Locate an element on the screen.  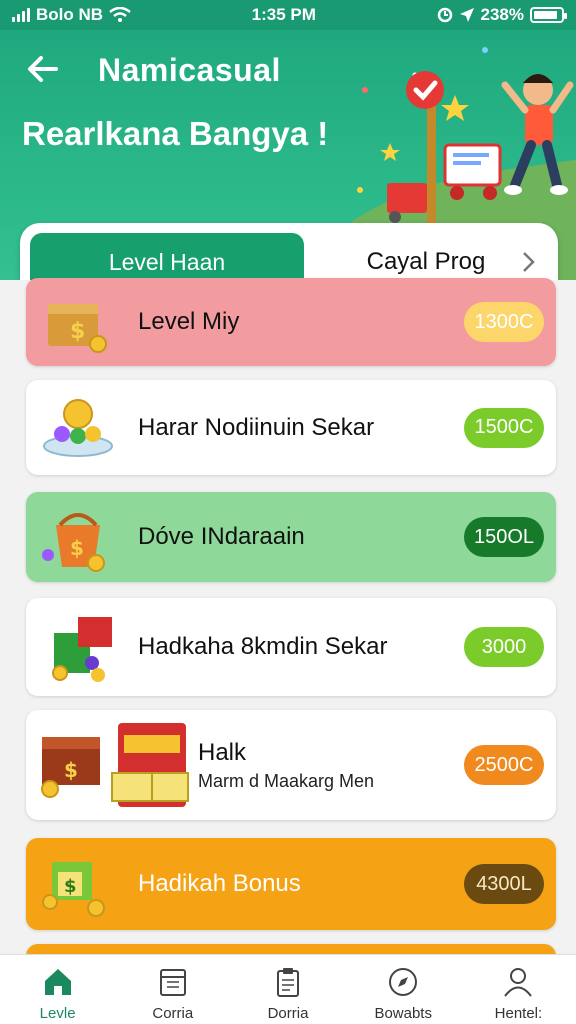
reward-title: Hadikah Bonus is located at coordinates (219, 883).